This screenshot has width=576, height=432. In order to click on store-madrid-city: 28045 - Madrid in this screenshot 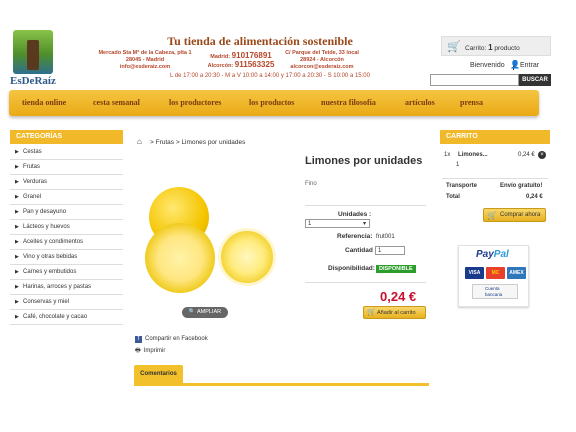, I will do `click(145, 60)`.